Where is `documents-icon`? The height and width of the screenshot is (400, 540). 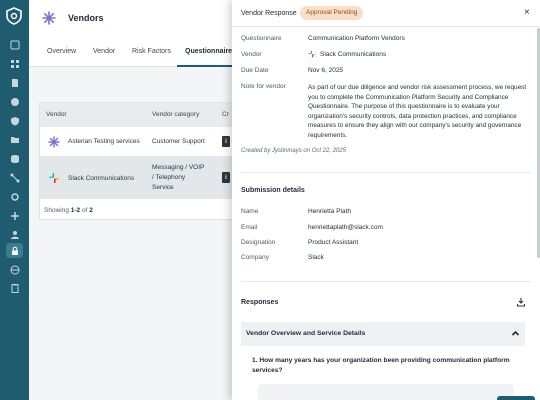
documents-icon is located at coordinates (14, 82).